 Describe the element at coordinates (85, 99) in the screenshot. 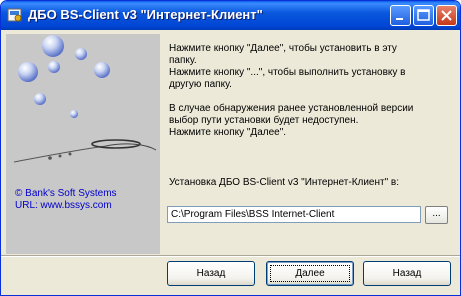

I see `bubbles-illustration` at that location.